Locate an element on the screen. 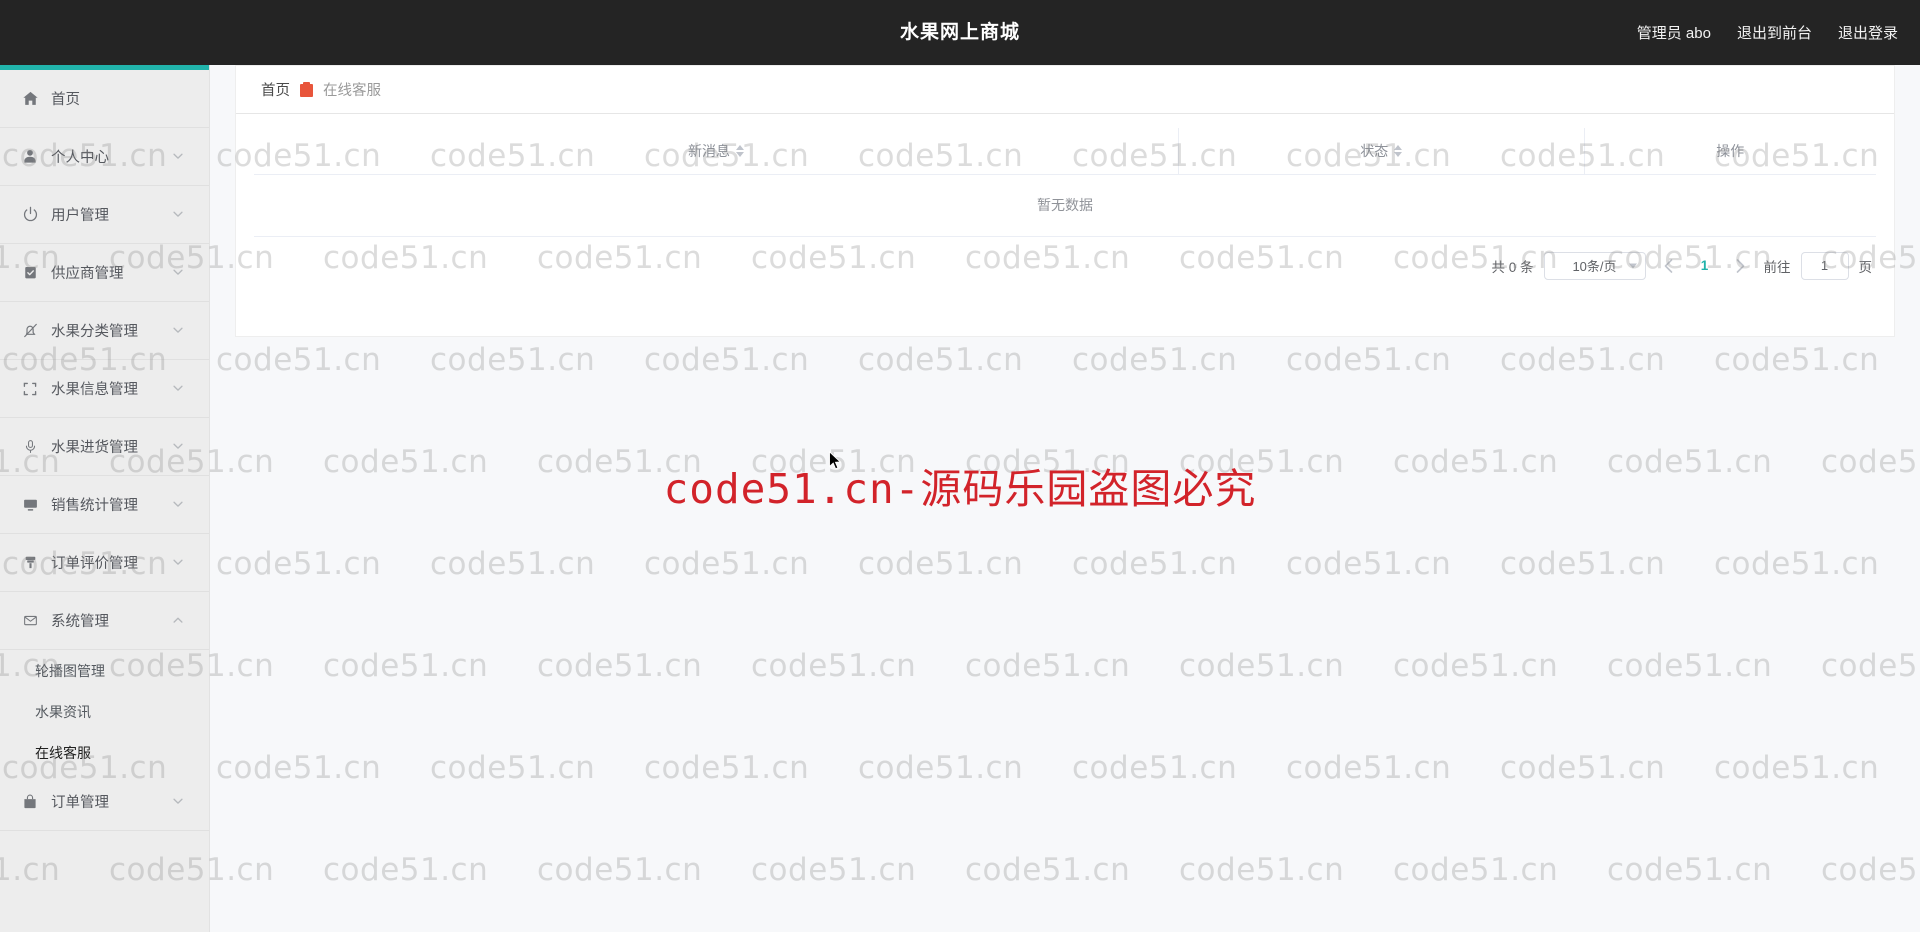 The image size is (1920, 932). sidebar-item-8: 订单评价管理 is located at coordinates (104, 563).